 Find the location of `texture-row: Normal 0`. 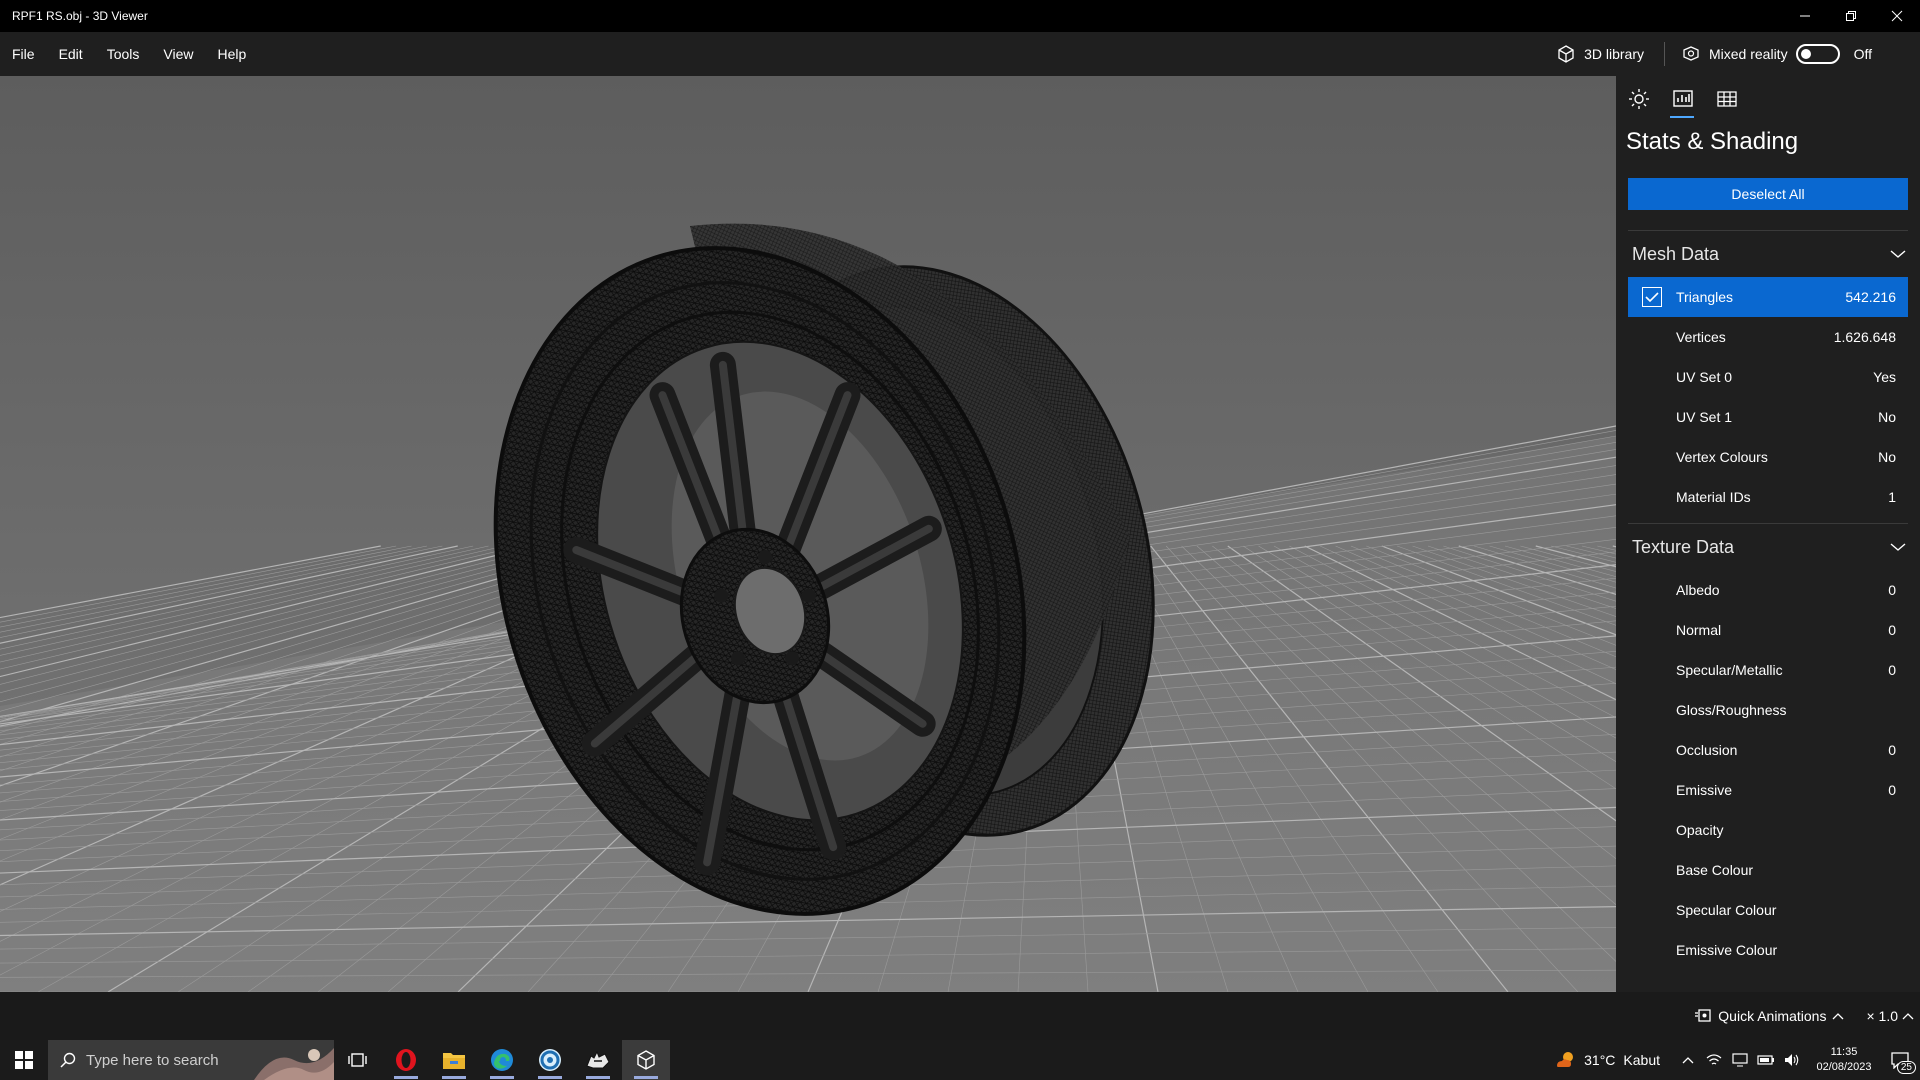

texture-row: Normal 0 is located at coordinates (1768, 630).